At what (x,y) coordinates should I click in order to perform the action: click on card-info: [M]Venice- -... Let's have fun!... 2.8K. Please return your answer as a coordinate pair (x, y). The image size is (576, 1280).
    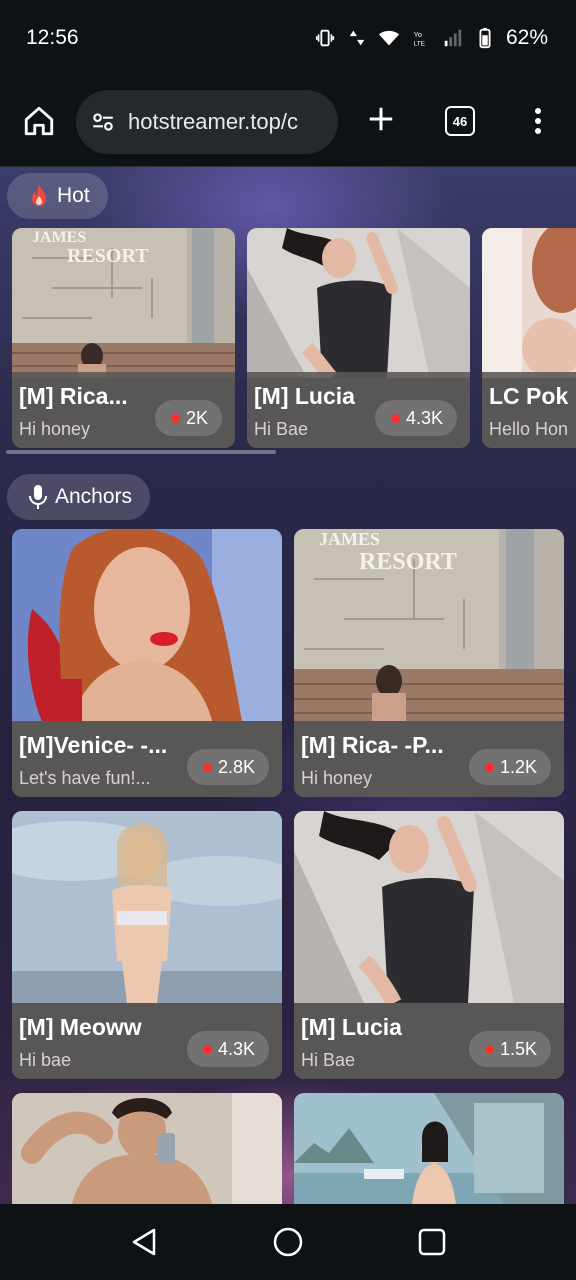
    Looking at the image, I should click on (147, 759).